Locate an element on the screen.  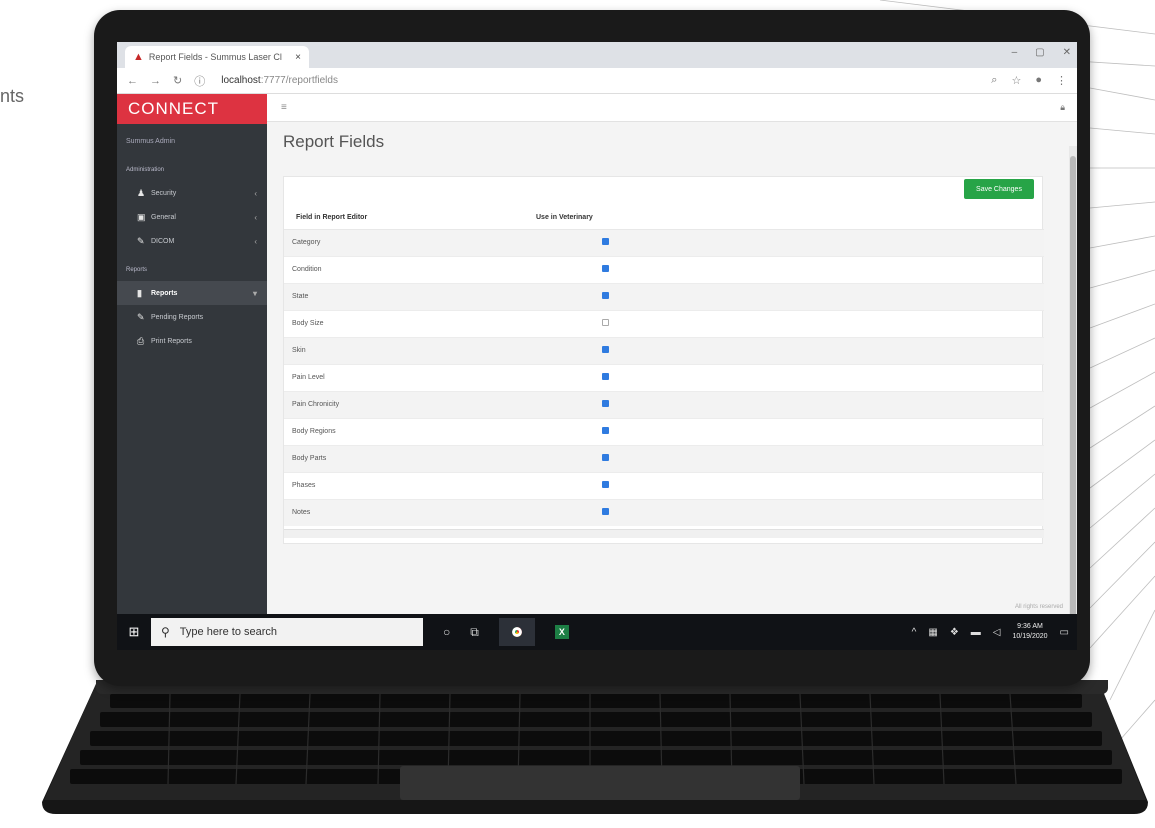
back-icon: ← is located at coordinates (132, 81).